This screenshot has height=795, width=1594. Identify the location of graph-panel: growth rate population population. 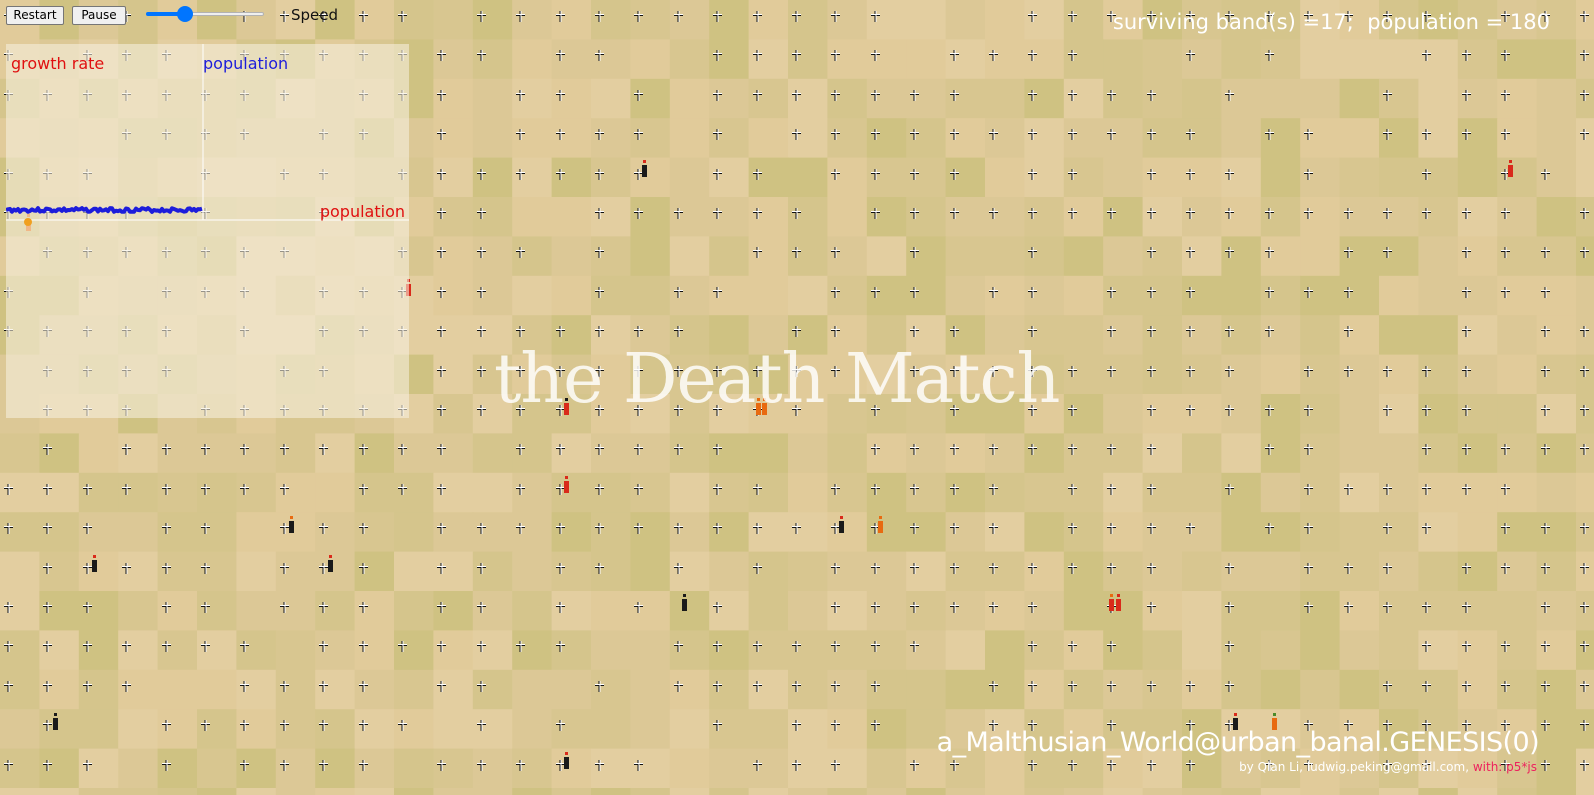
(207, 231).